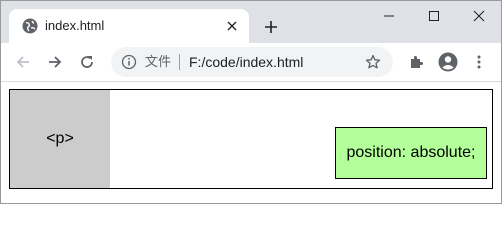 Image resolution: width=502 pixels, height=240 pixels. I want to click on back-arrow-icon, so click(22, 62).